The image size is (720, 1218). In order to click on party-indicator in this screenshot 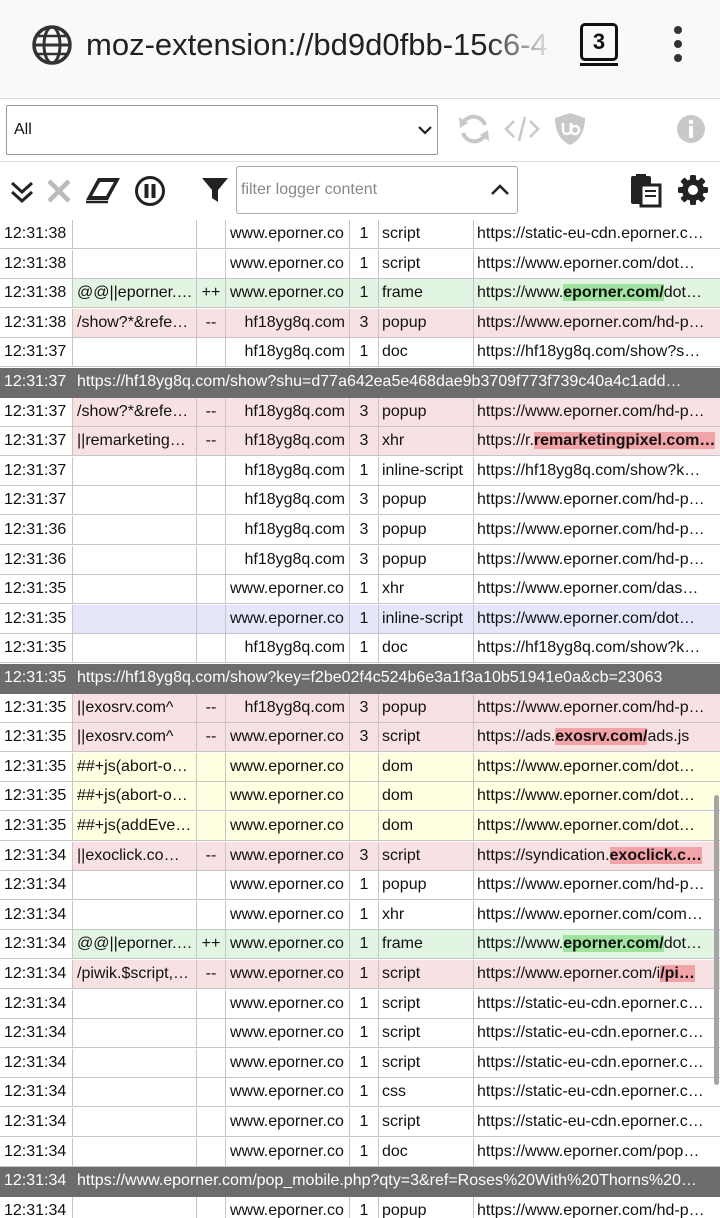, I will do `click(364, 826)`.